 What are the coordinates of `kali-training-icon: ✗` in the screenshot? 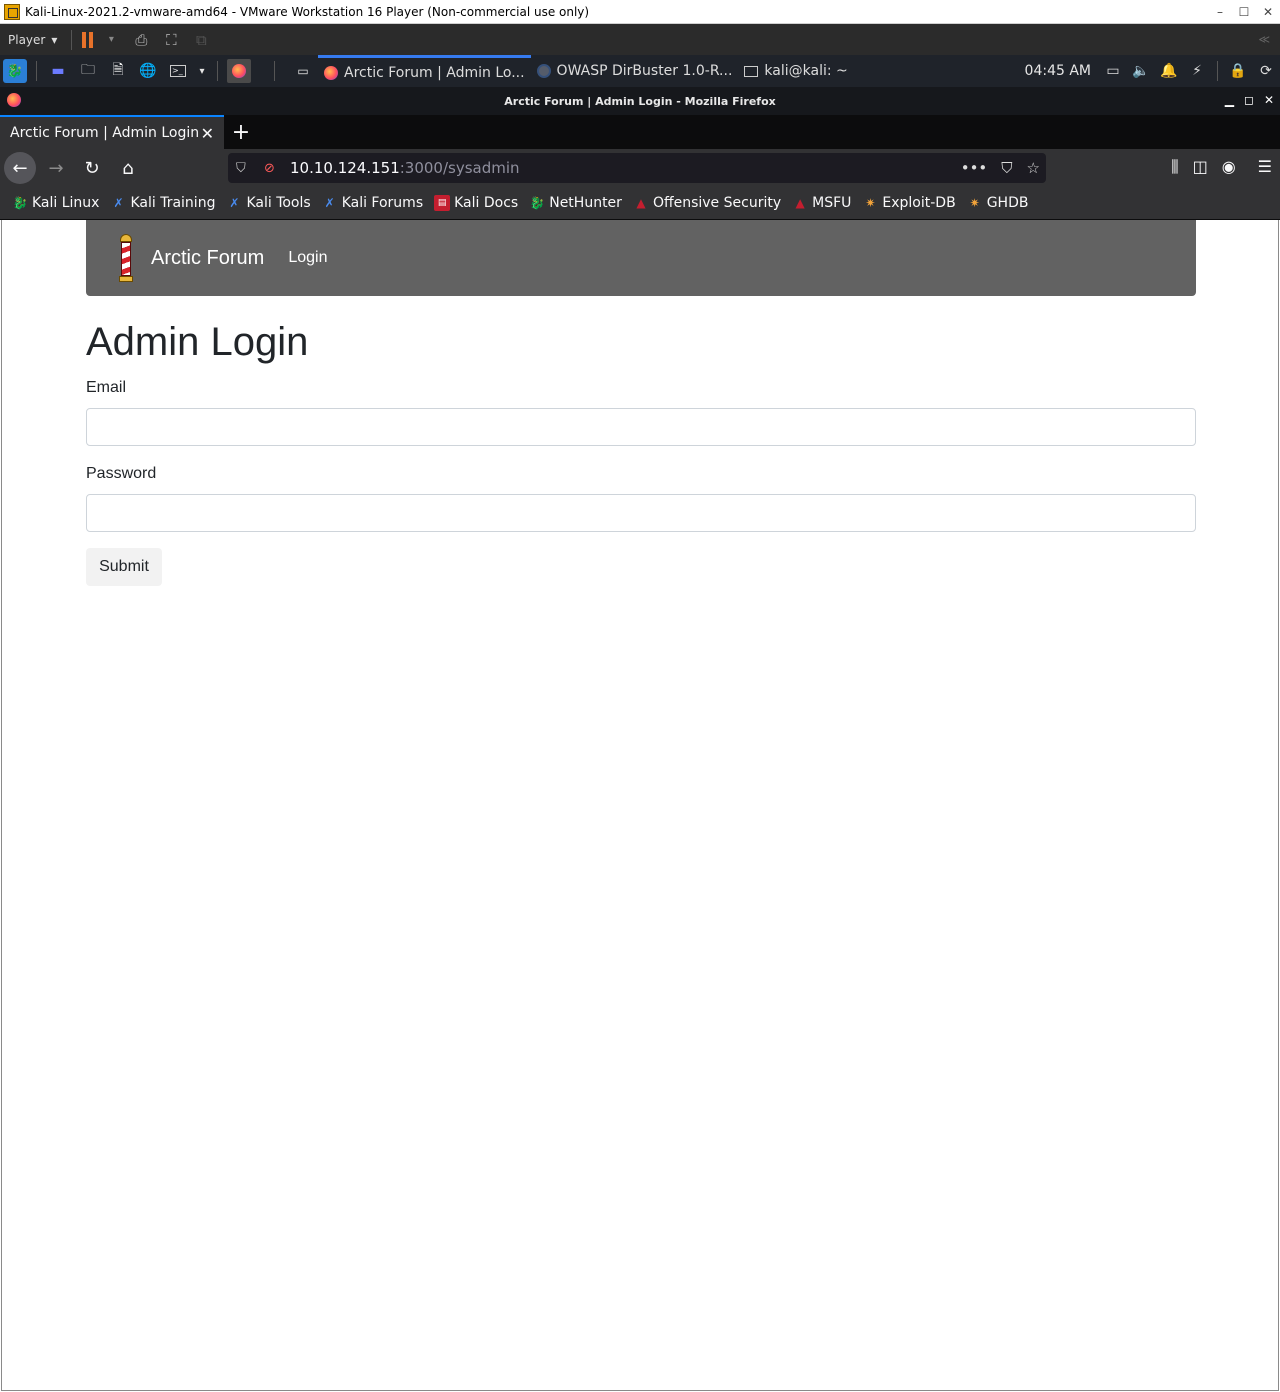 It's located at (118, 203).